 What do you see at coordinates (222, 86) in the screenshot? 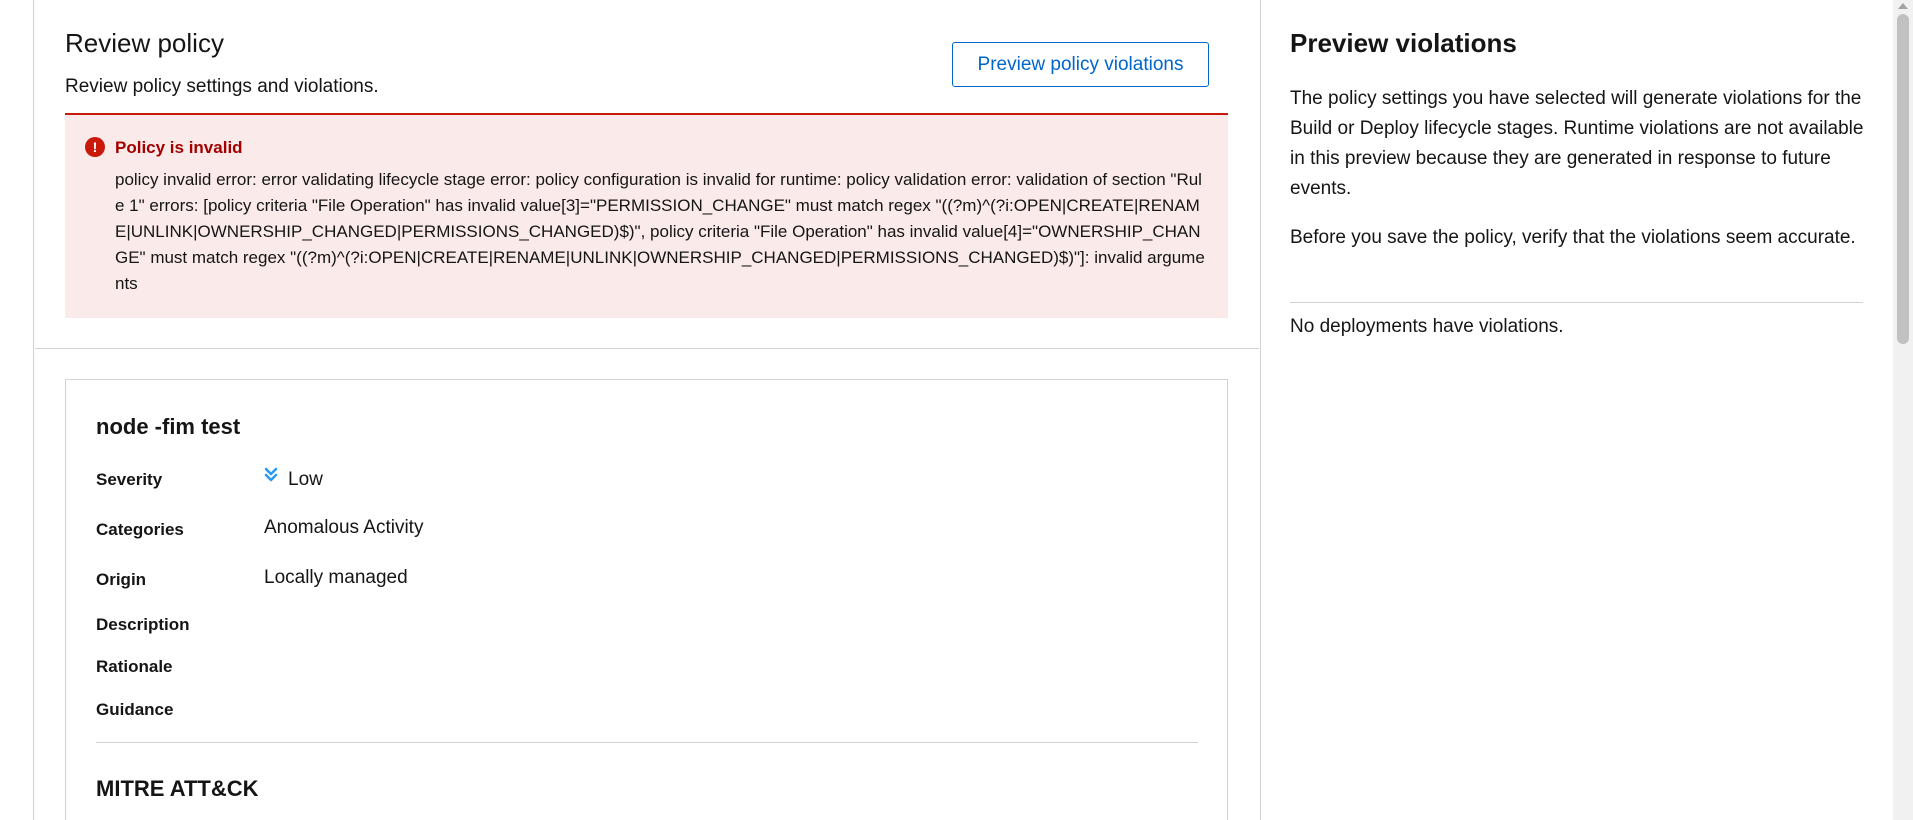
I see `page-subtitle: Review policy settings and violations.` at bounding box center [222, 86].